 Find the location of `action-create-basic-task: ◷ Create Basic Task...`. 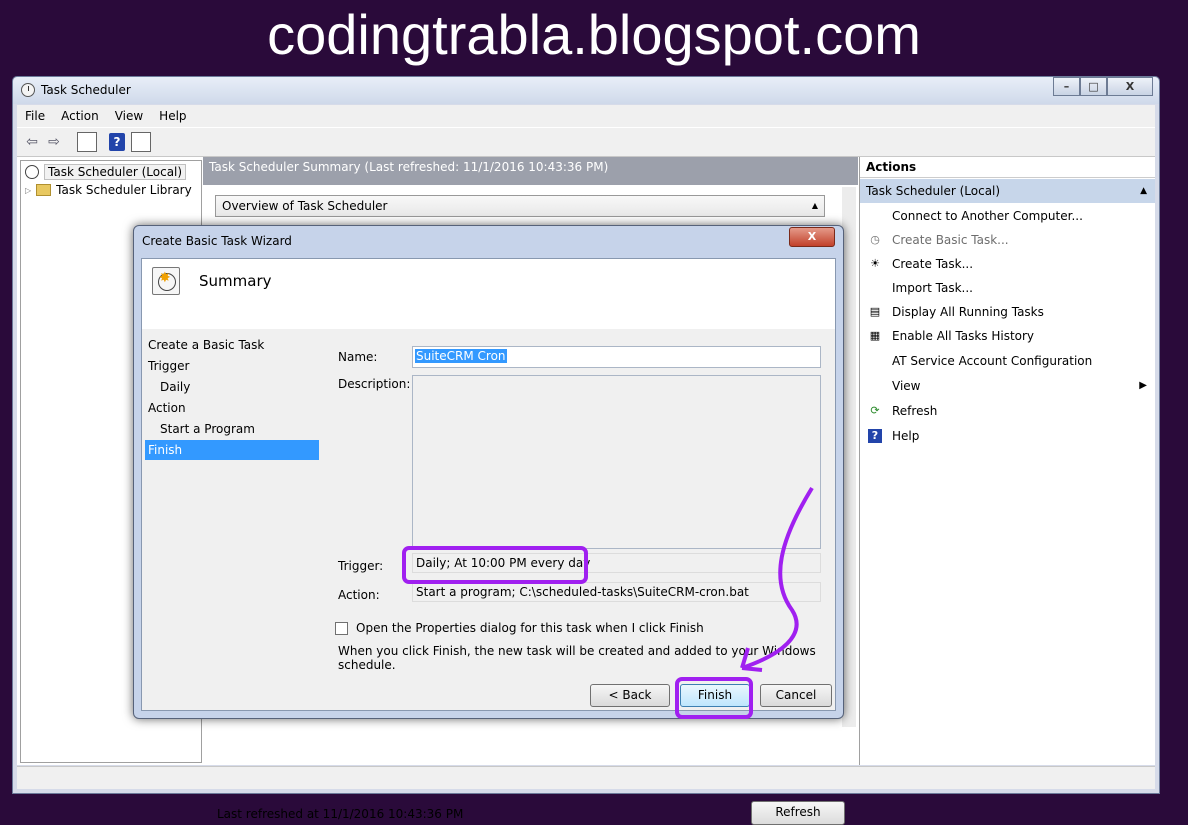

action-create-basic-task: ◷ Create Basic Task... is located at coordinates (1007, 240).